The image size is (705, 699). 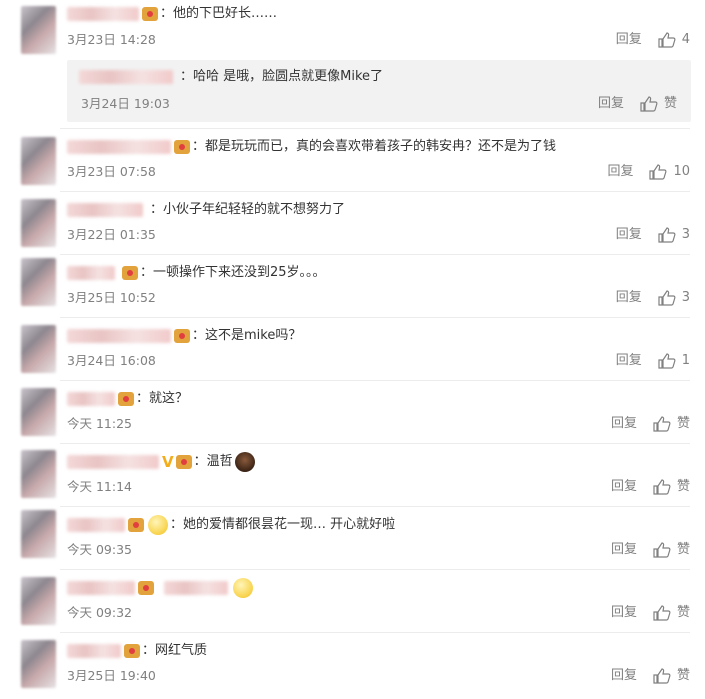 I want to click on like-count: 1, so click(x=685, y=360).